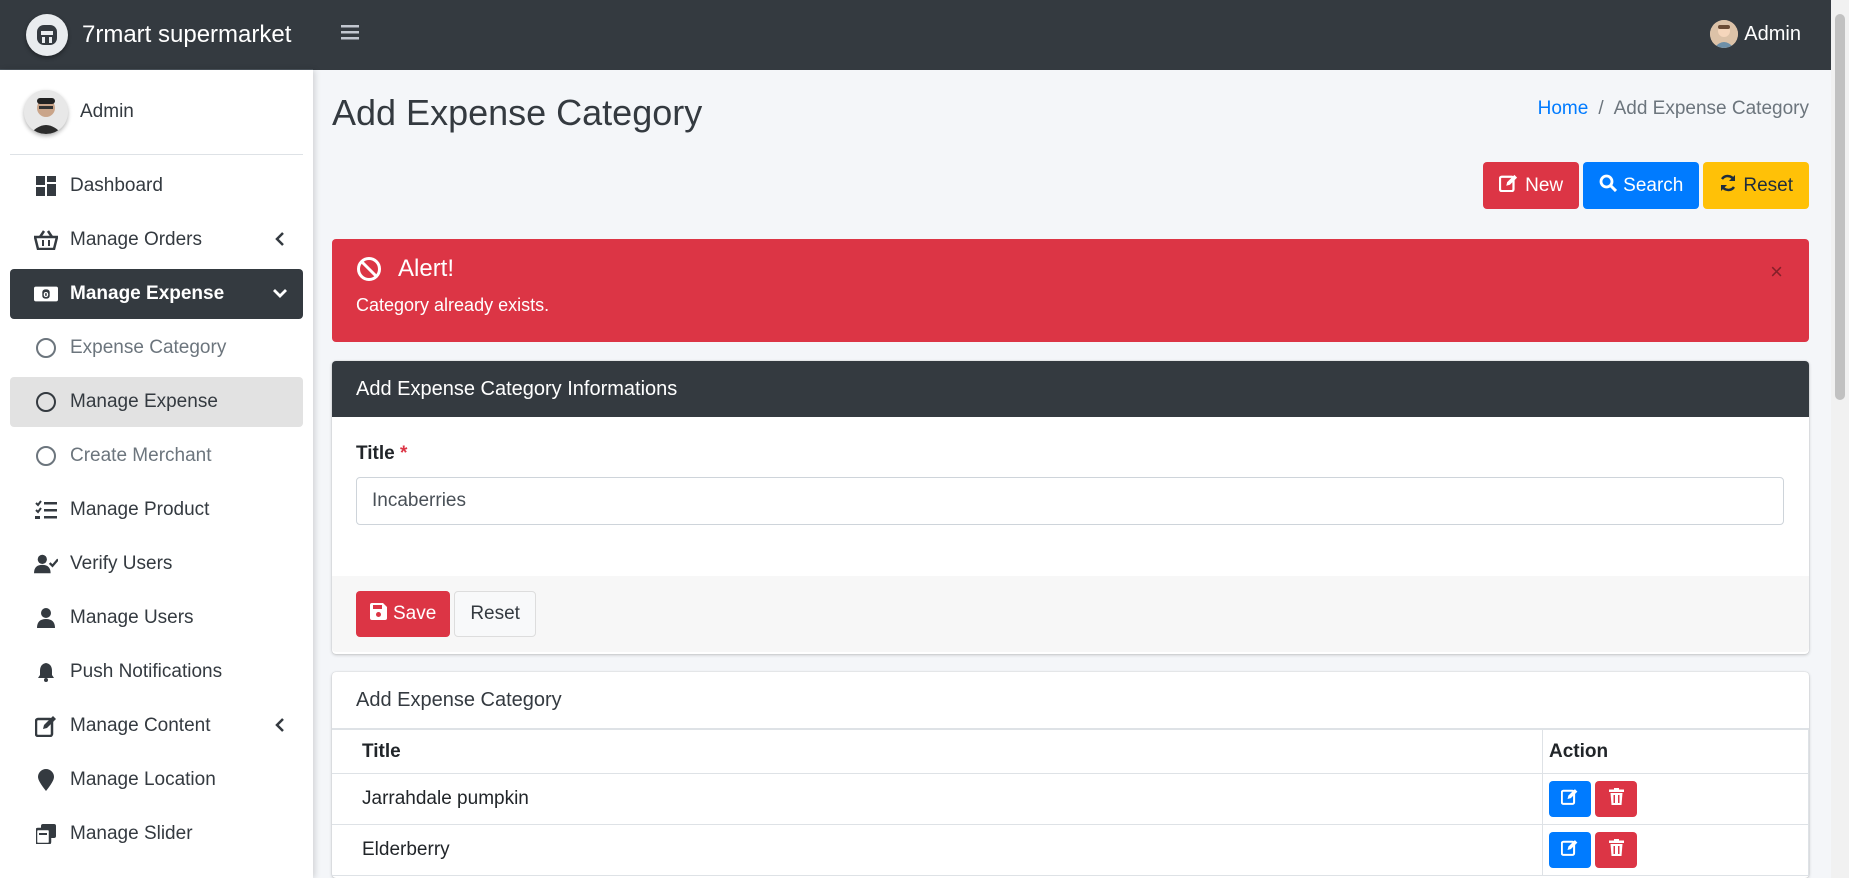 Image resolution: width=1849 pixels, height=878 pixels. I want to click on sidebar-item-manage-location: Manage Location, so click(156, 780).